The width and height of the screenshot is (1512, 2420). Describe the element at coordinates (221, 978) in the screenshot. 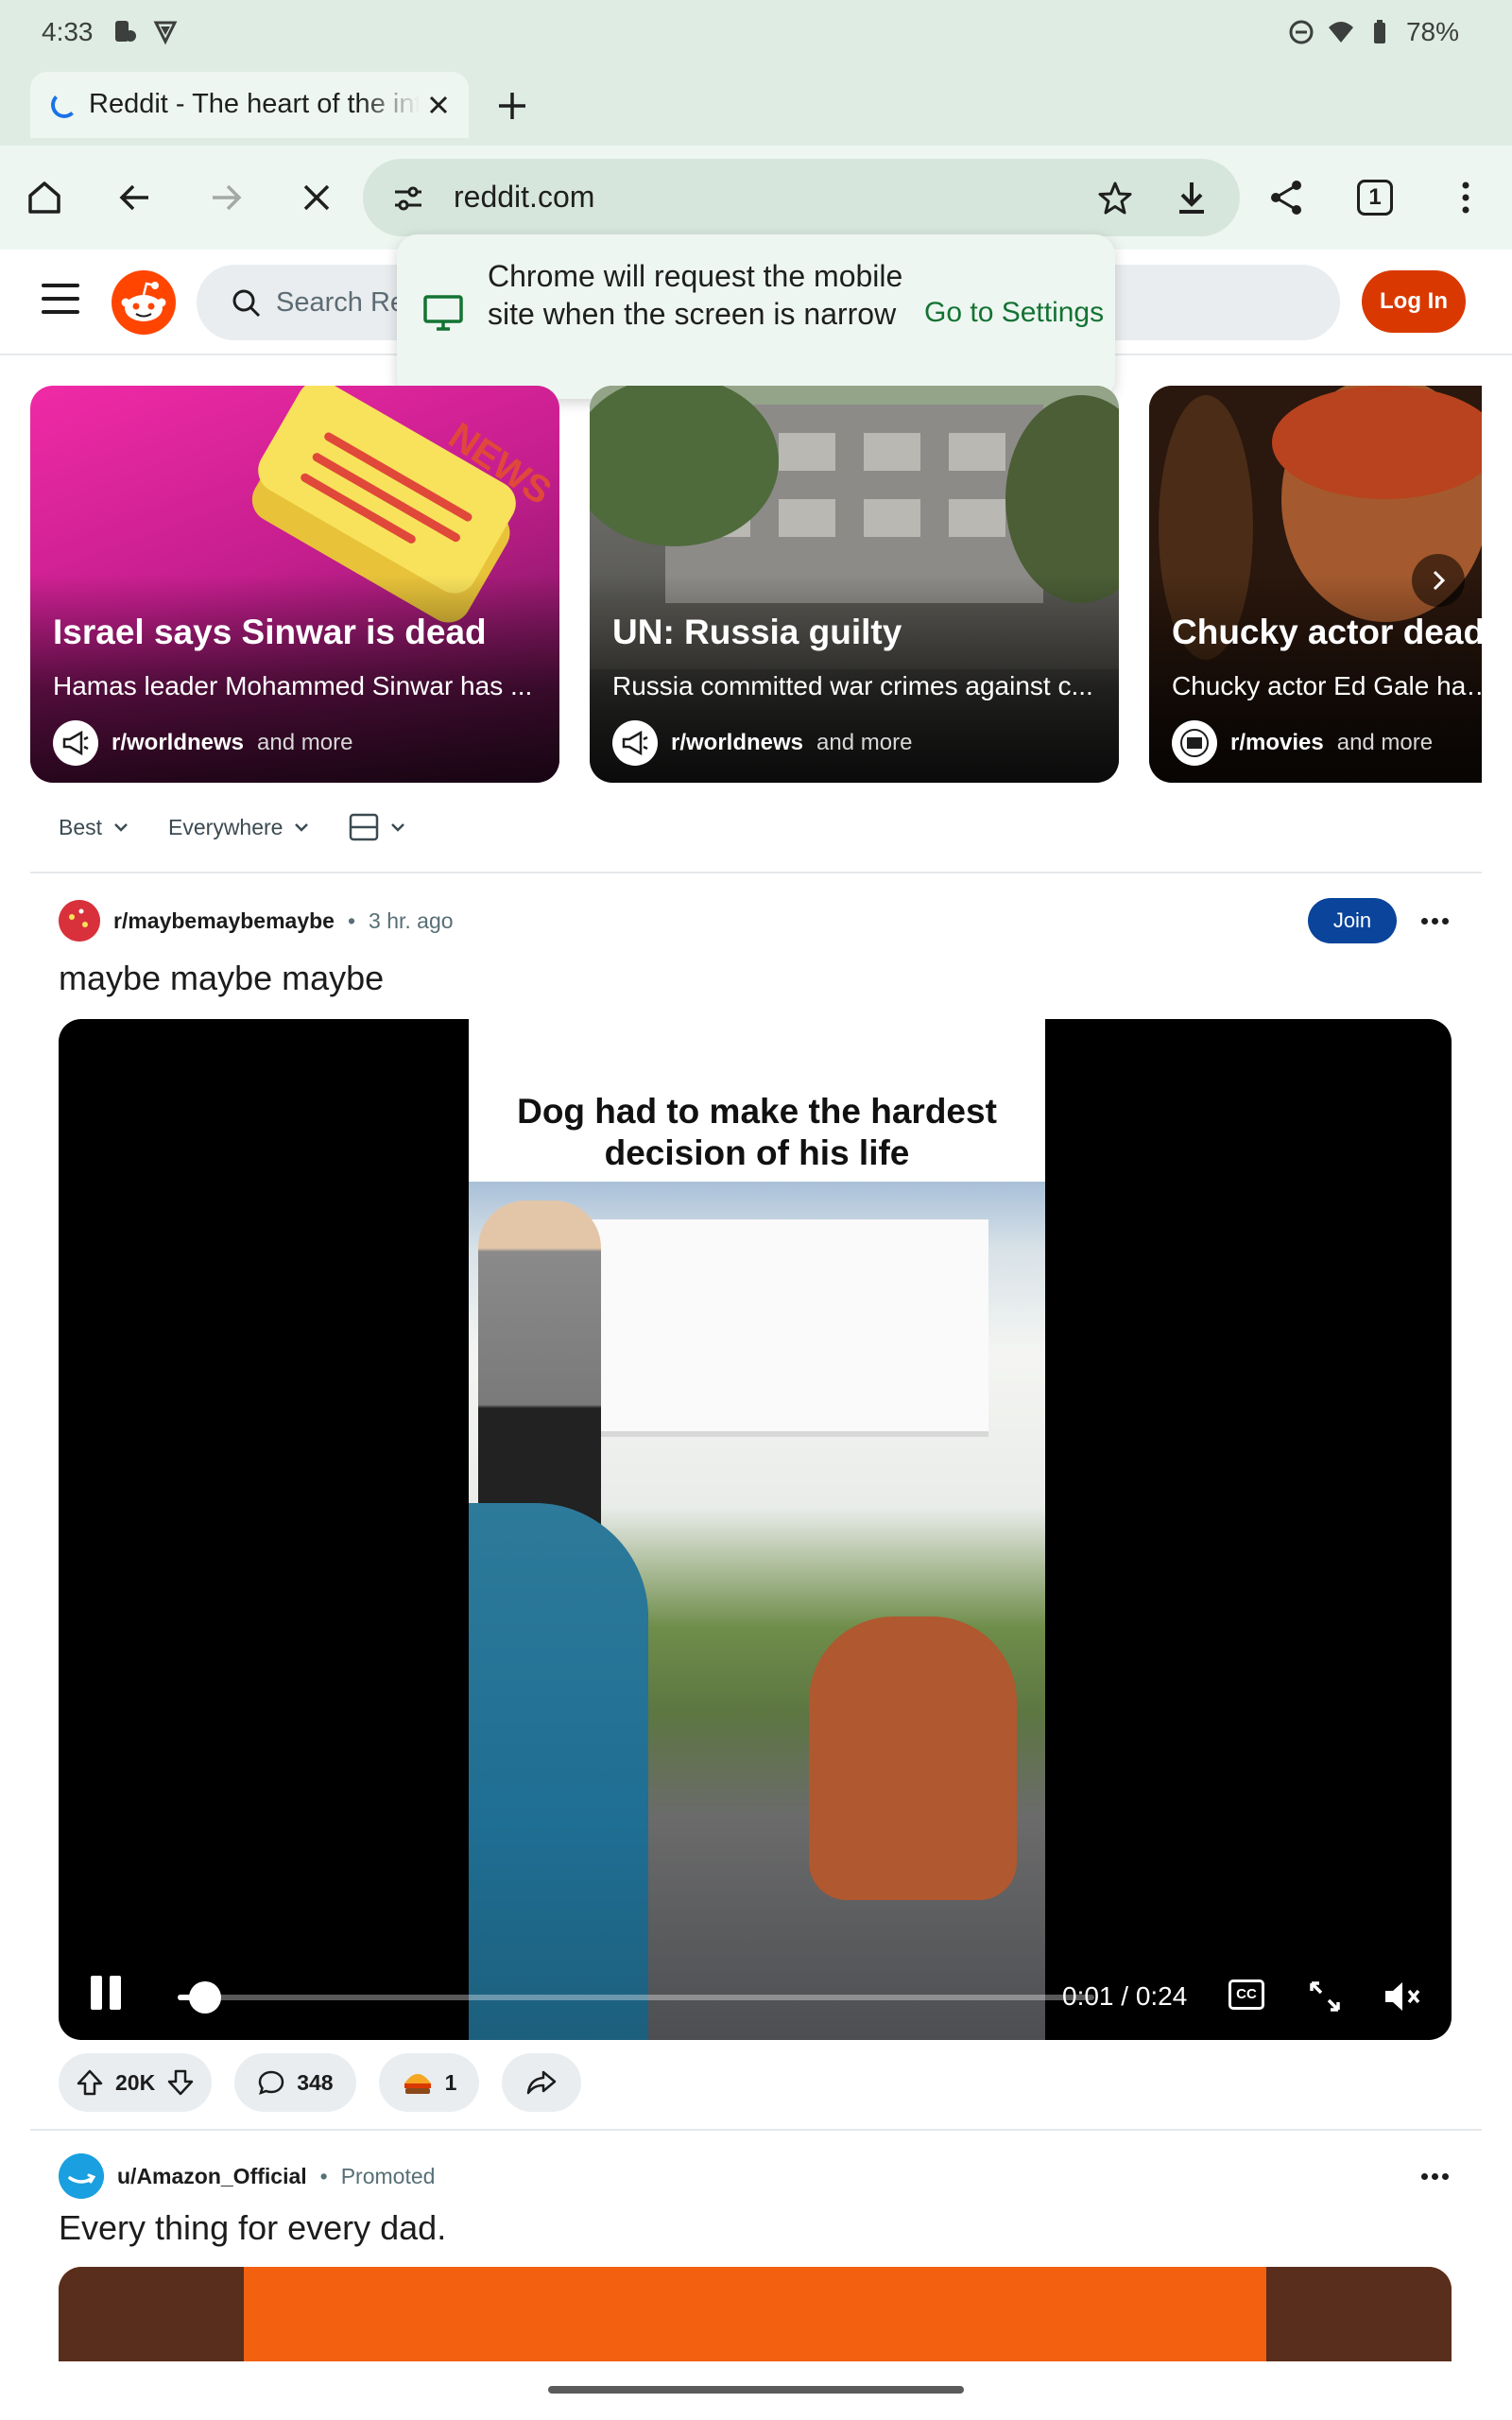

I see `post-title: maybe maybe maybe` at that location.